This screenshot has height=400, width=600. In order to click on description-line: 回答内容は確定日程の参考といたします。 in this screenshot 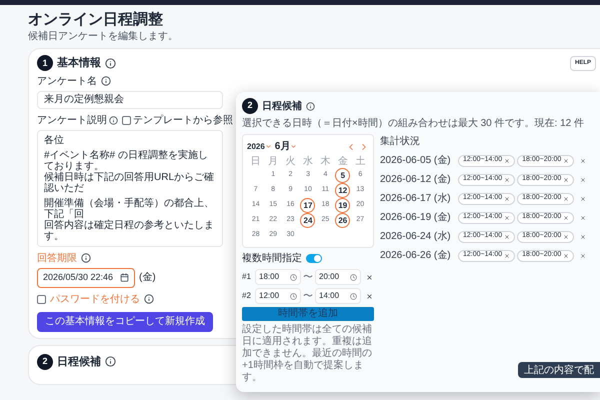, I will do `click(129, 231)`.